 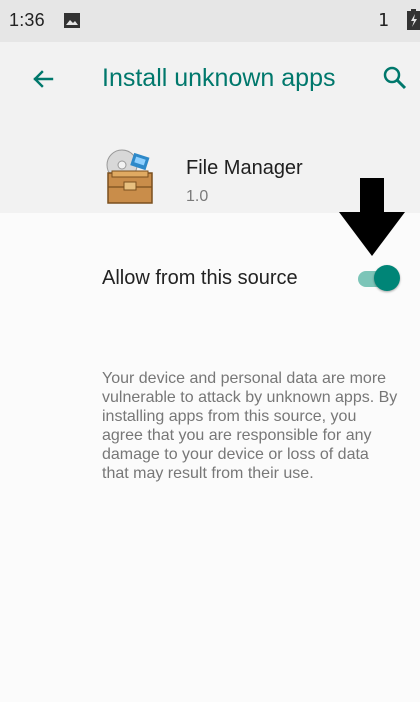 What do you see at coordinates (43, 79) in the screenshot?
I see `back-arrow-icon` at bounding box center [43, 79].